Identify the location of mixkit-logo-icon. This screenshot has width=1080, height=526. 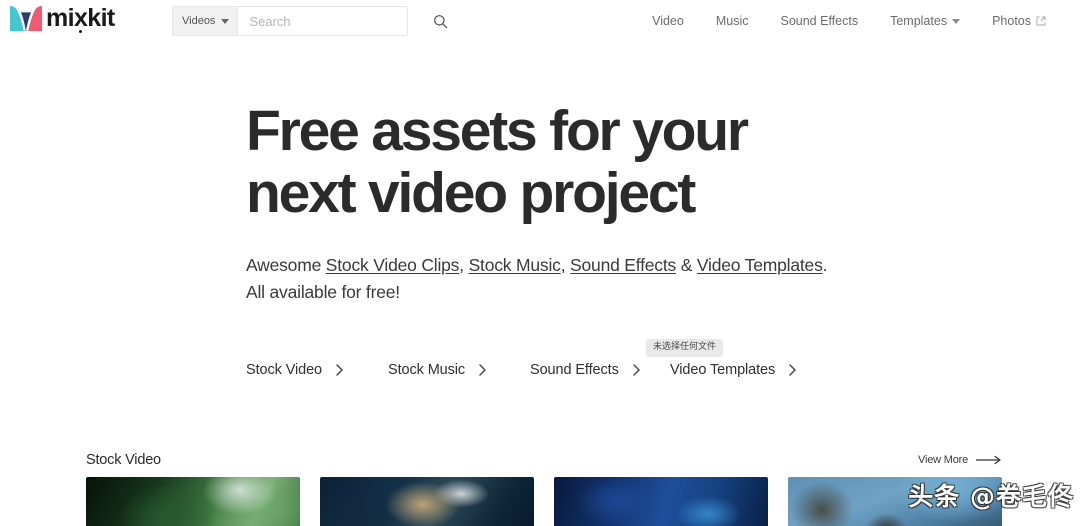
(26, 18).